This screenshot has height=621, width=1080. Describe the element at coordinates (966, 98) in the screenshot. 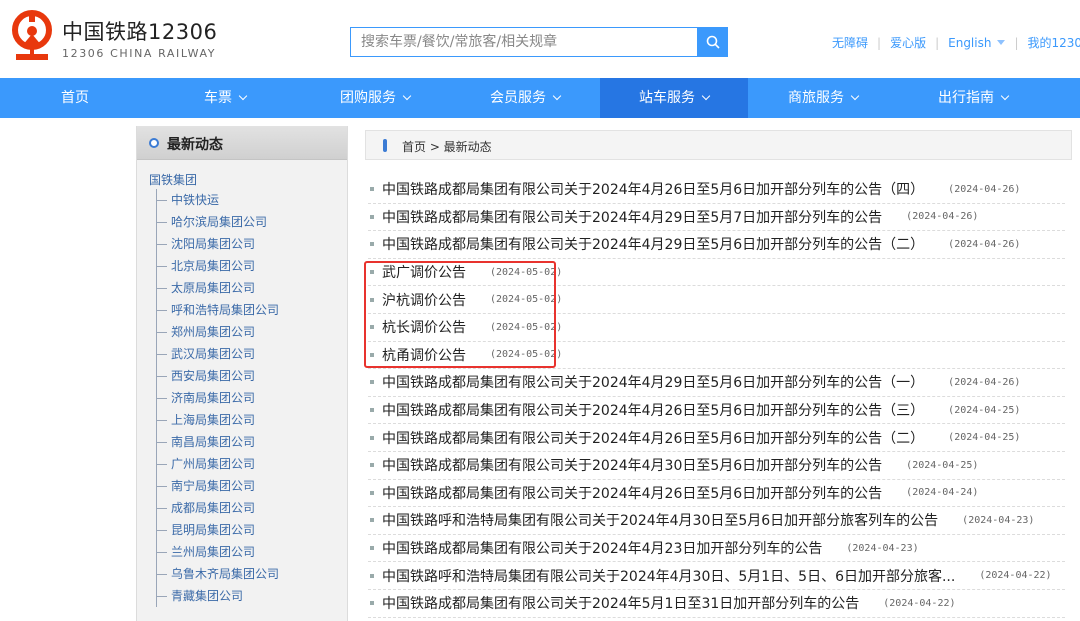

I see `nav-label: 出行指南` at that location.